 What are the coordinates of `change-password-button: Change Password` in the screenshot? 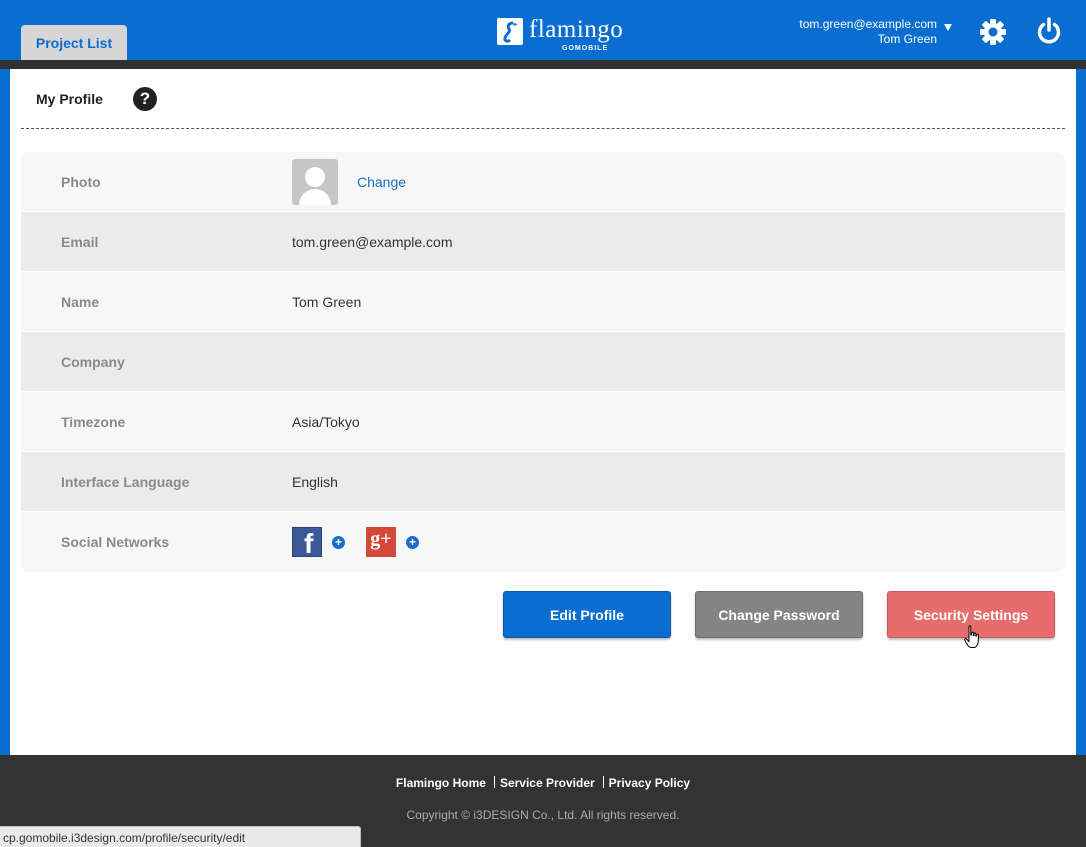 It's located at (779, 614).